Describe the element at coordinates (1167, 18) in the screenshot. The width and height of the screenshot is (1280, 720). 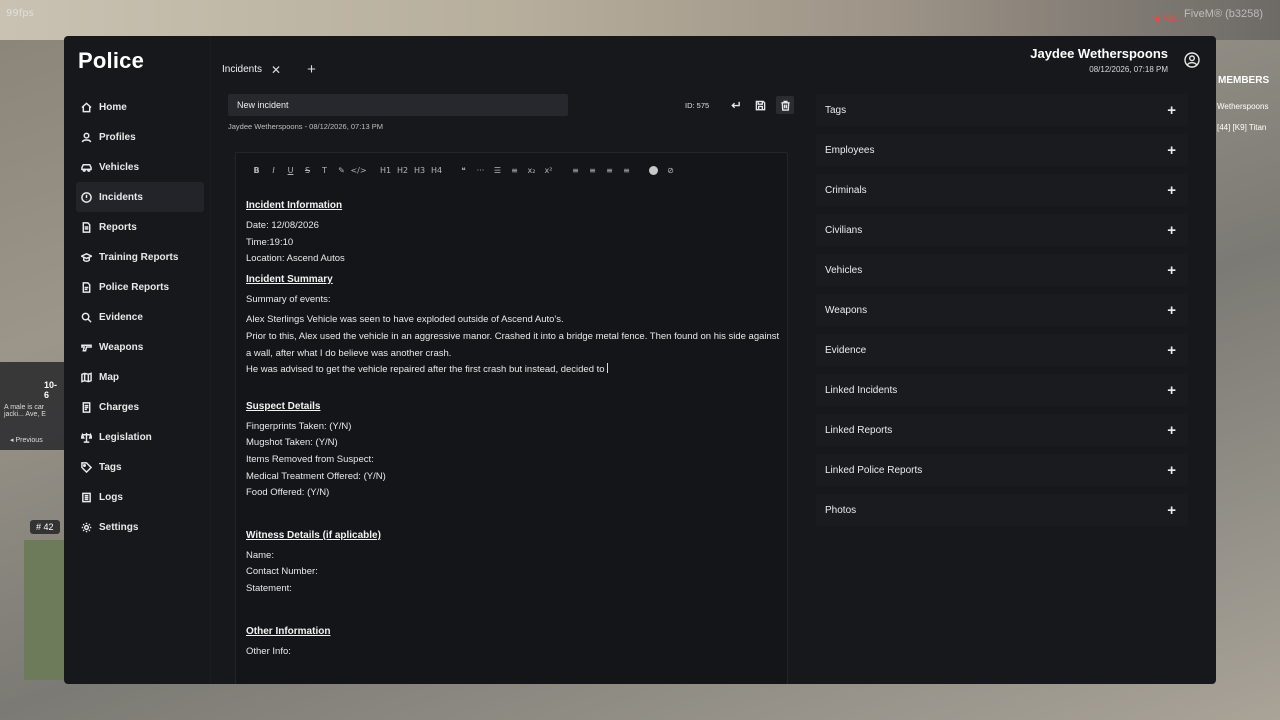
I see `rec-indicator: ● REC` at that location.